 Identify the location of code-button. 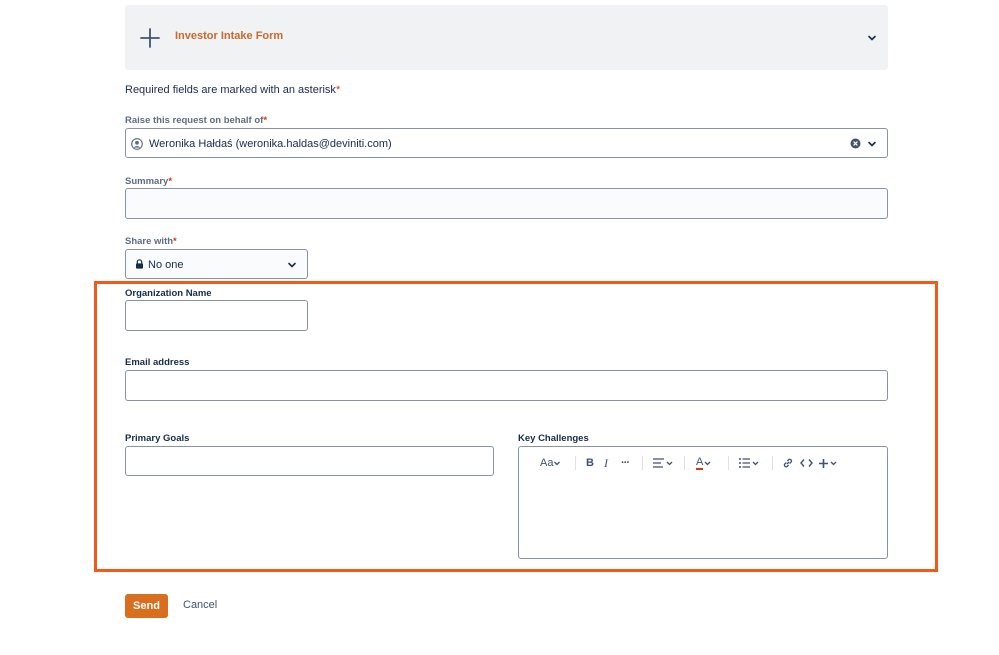
(806, 463).